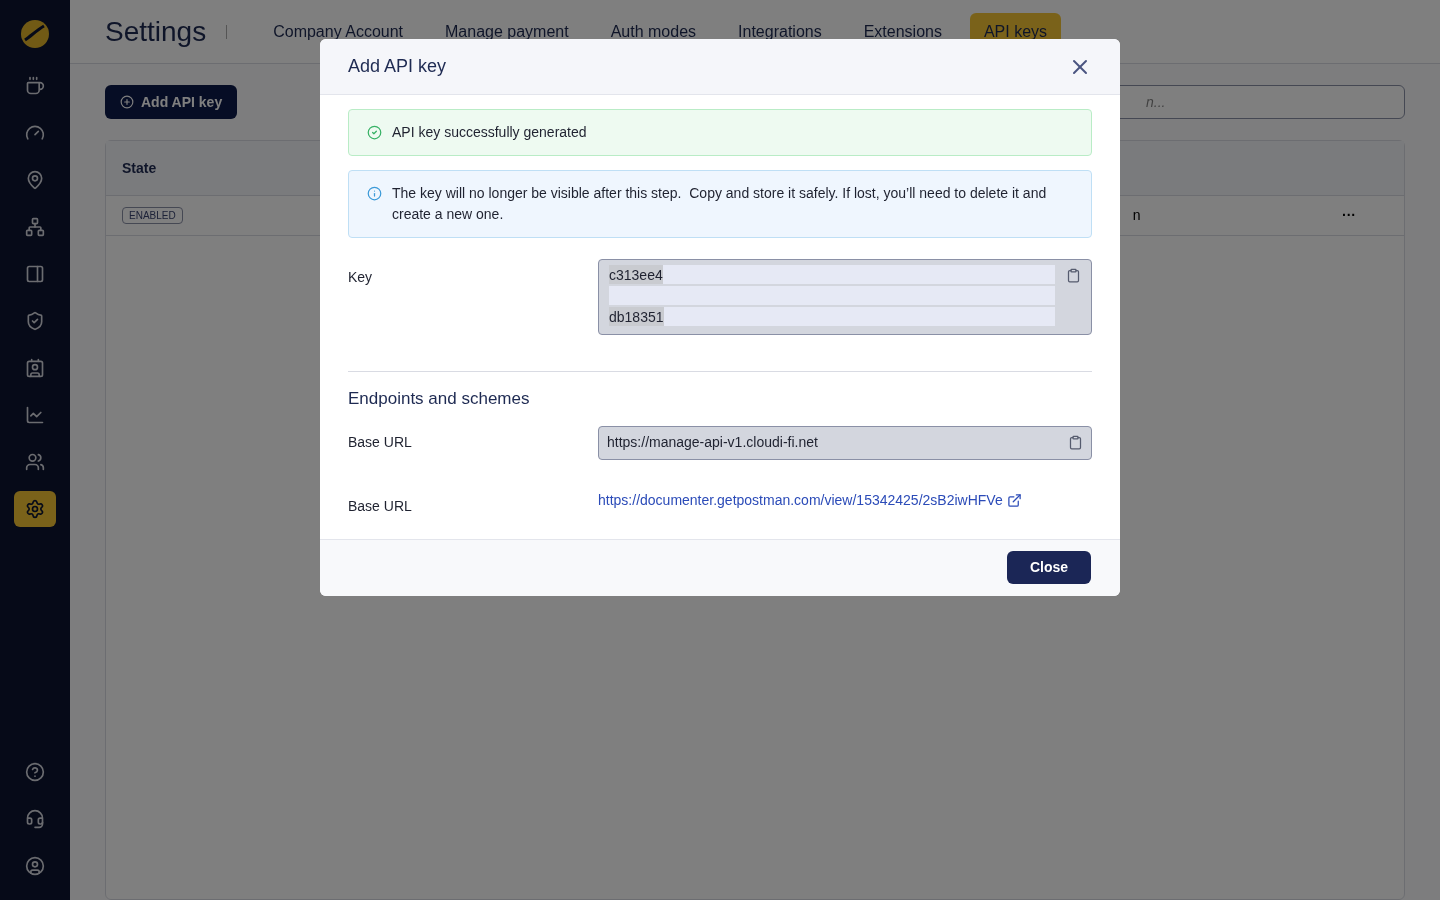  I want to click on users-icon, so click(35, 462).